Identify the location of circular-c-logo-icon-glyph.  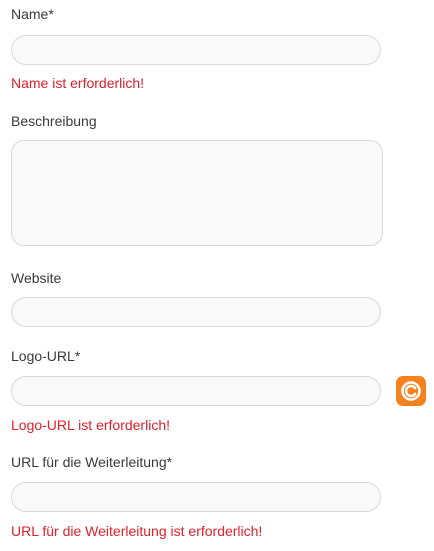
(411, 391).